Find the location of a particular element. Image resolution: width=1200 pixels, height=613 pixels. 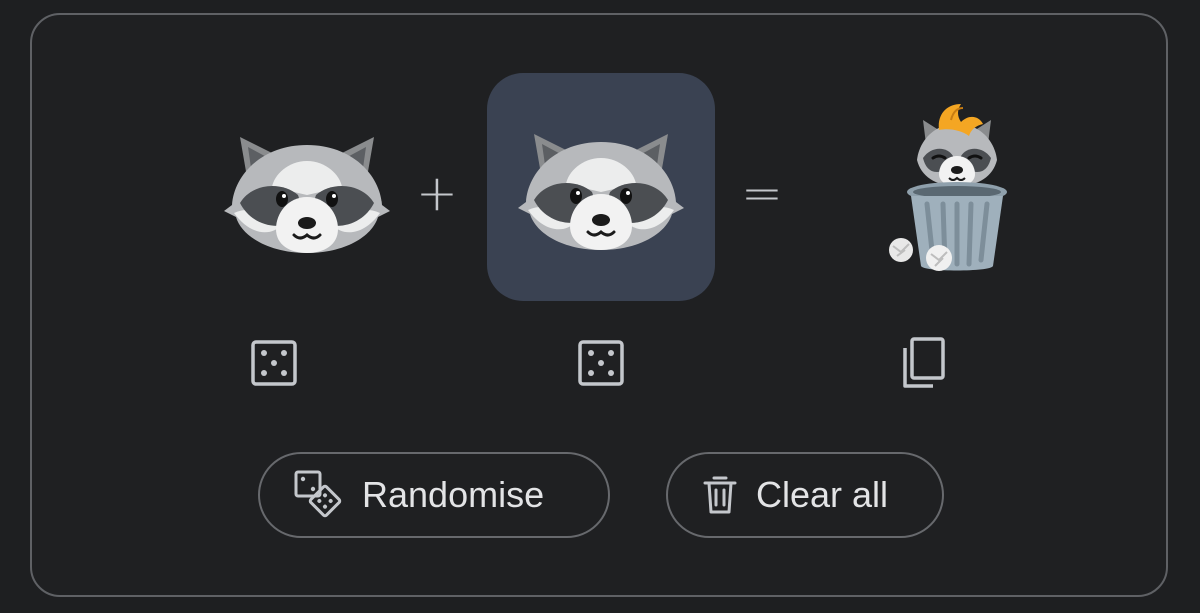

left-emoji-slot is located at coordinates (307, 190).